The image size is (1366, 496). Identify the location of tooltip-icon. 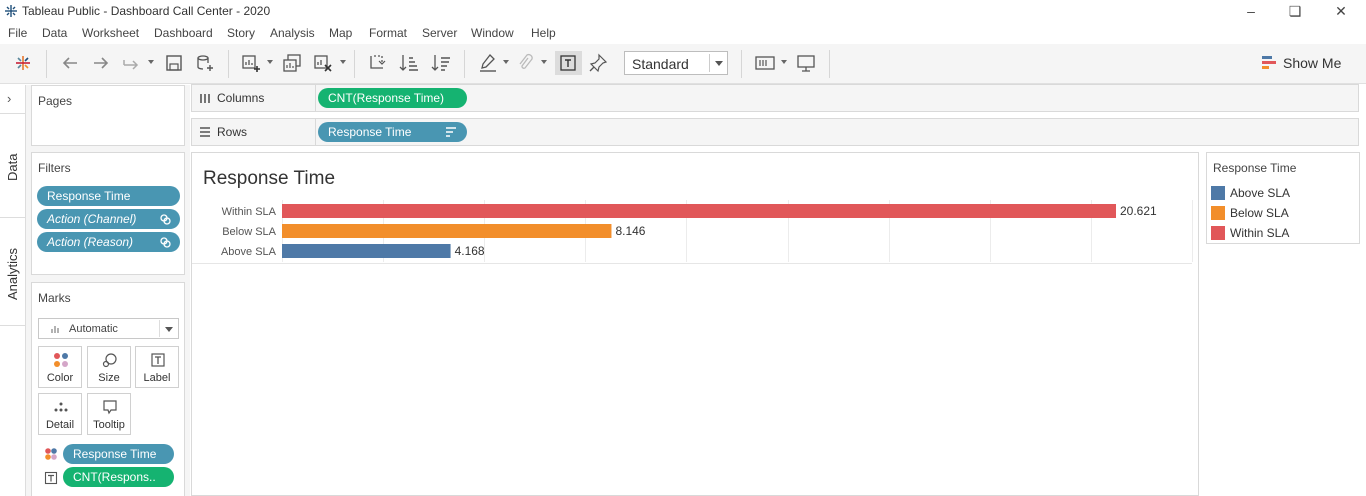
(110, 407).